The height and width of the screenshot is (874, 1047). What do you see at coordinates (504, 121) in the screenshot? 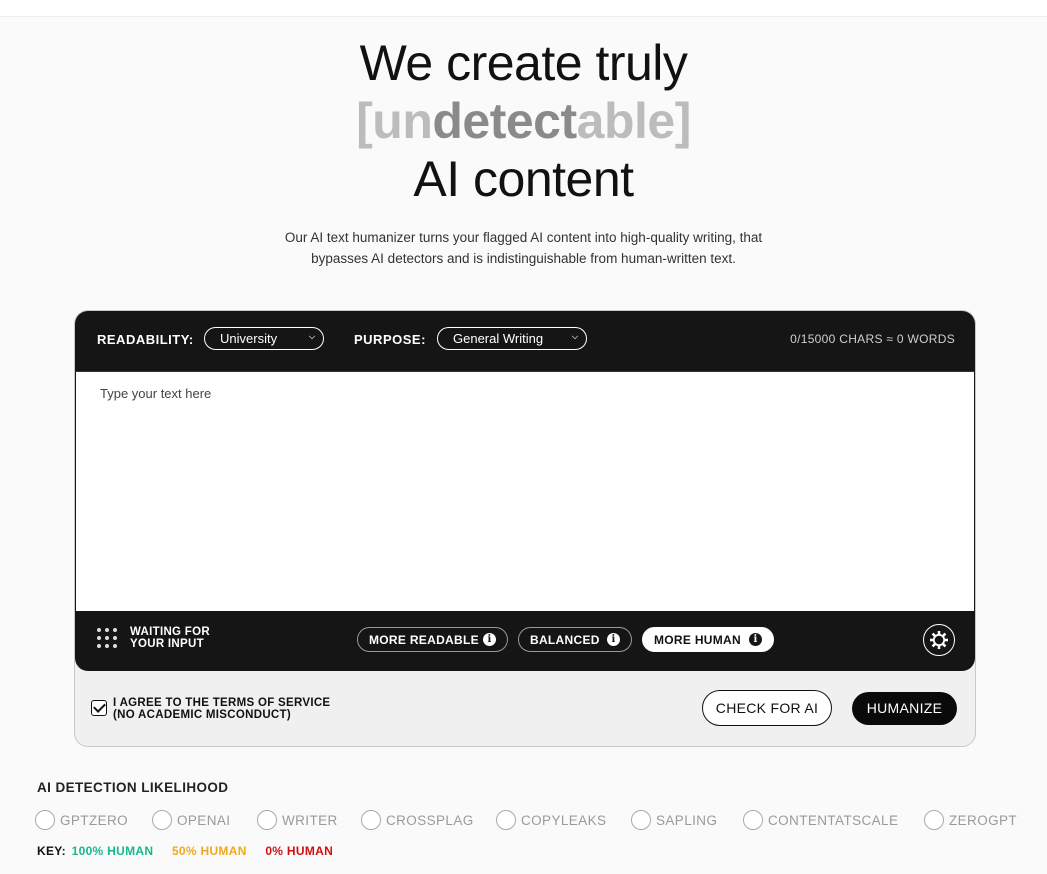
I see `accent-part-2: detect` at bounding box center [504, 121].